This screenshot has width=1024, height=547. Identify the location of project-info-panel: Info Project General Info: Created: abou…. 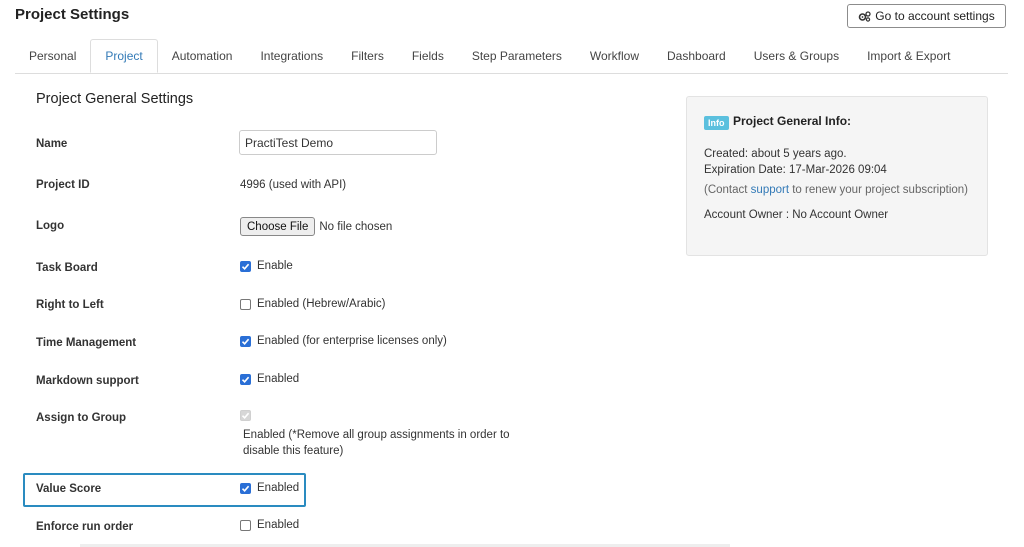
(837, 176).